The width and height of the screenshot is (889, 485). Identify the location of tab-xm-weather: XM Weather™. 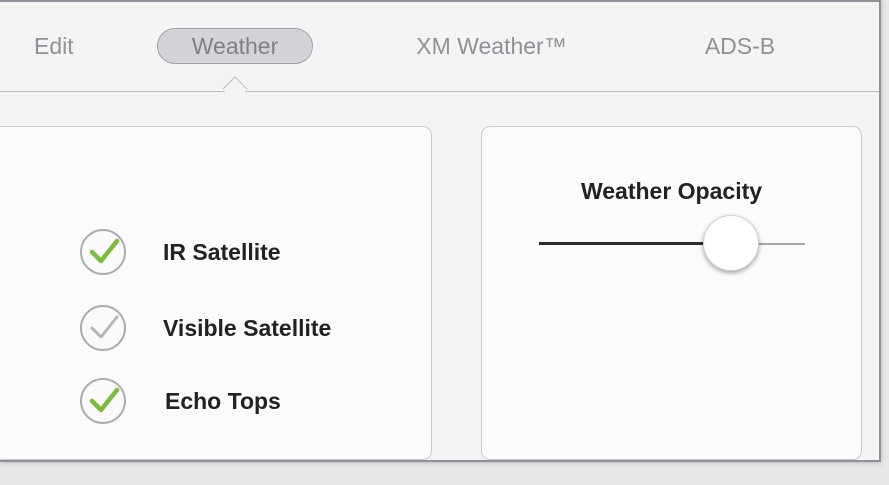
(491, 46).